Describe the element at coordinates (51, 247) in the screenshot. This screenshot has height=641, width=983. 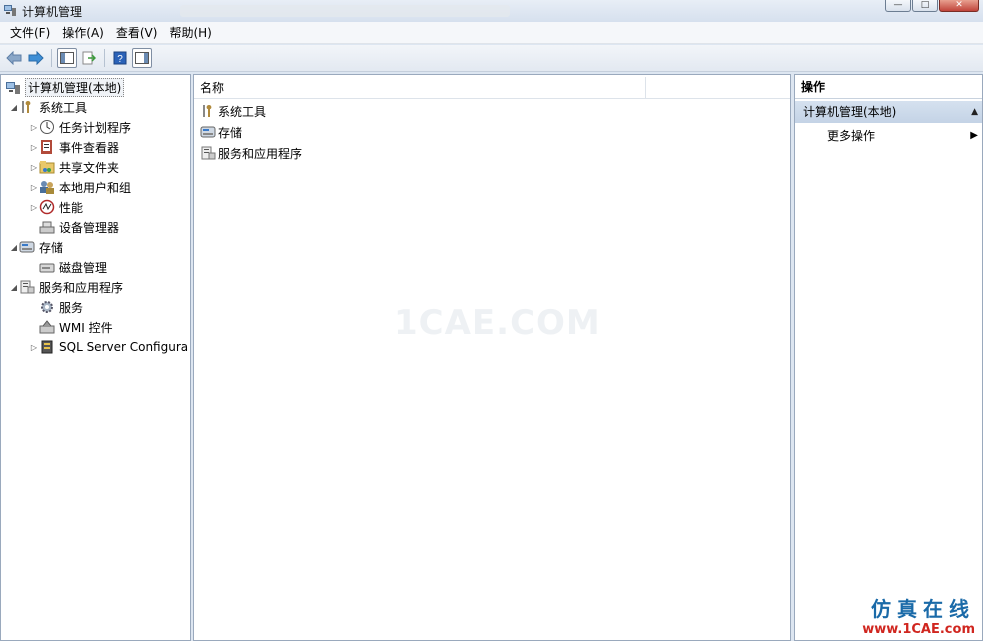
I see `tree-item-label: 存储` at that location.